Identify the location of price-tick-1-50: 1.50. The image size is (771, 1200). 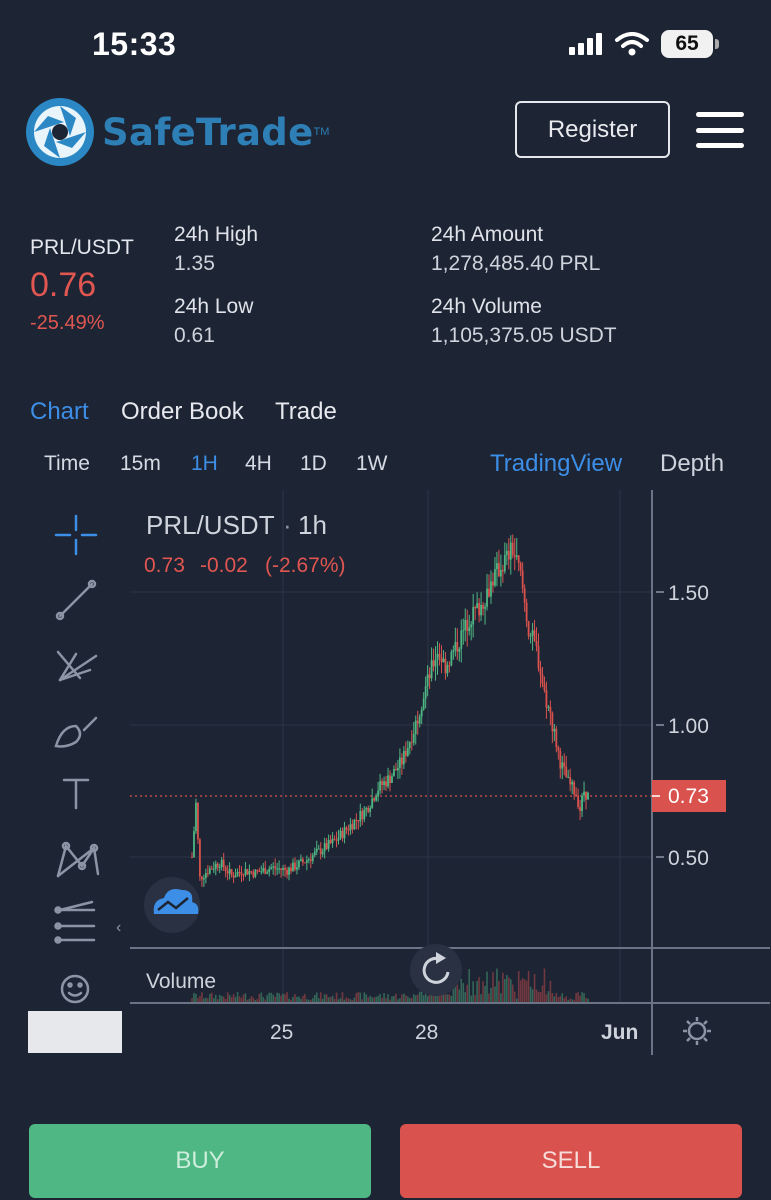
(688, 593).